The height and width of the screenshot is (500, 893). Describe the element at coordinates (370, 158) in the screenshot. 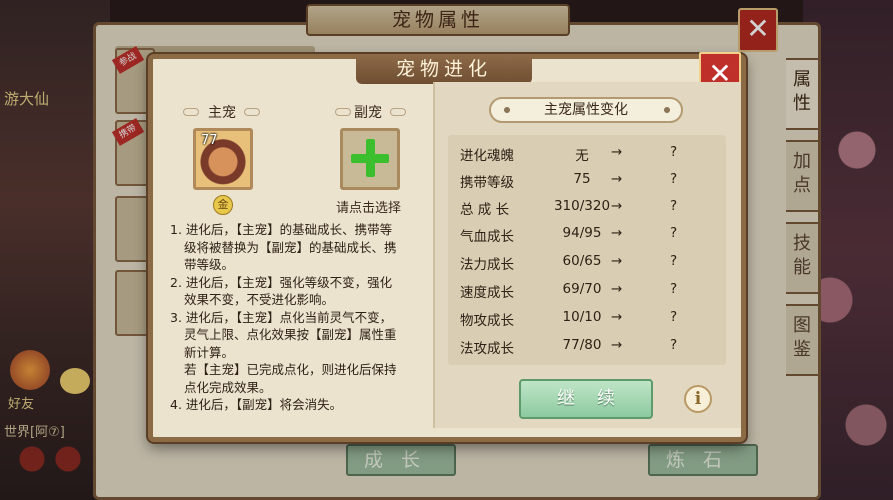

I see `plus-icon` at that location.